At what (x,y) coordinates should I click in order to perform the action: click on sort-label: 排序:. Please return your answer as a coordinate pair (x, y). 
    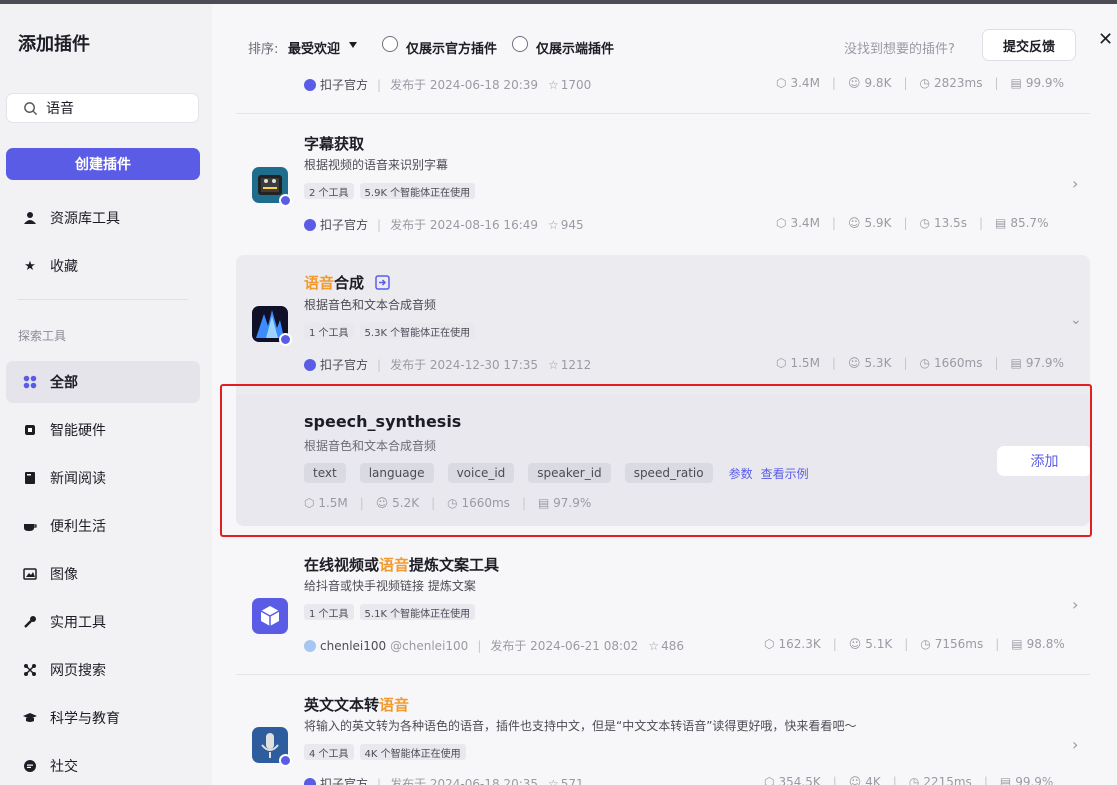
    Looking at the image, I should click on (263, 49).